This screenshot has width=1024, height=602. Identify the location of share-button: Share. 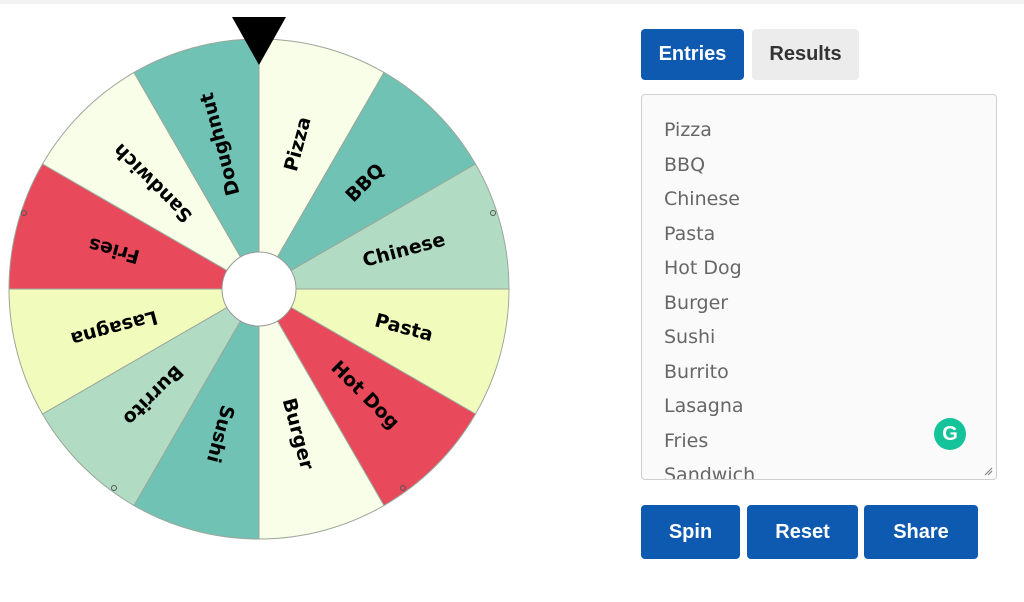
(921, 532).